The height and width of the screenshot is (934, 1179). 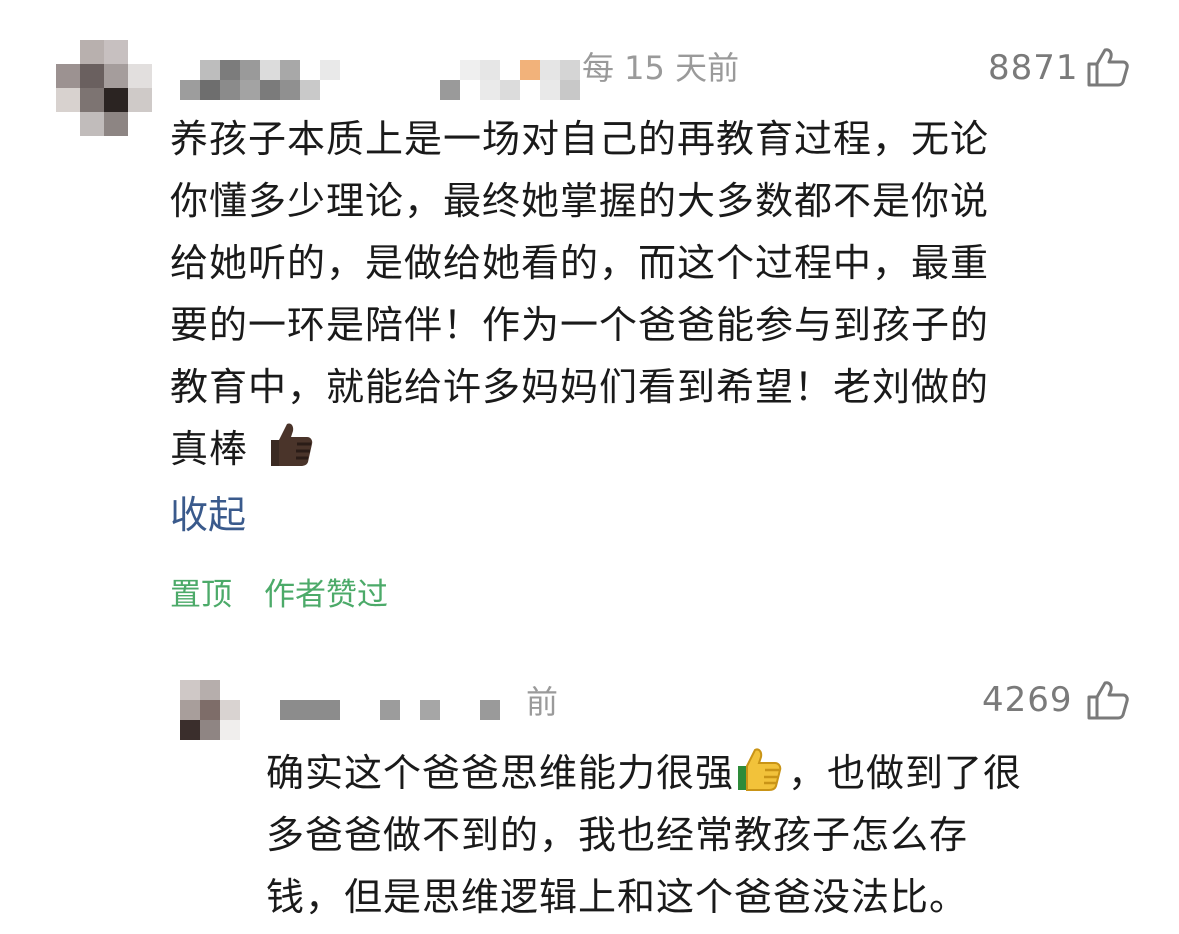 I want to click on like-count: 4269, so click(x=1027, y=700).